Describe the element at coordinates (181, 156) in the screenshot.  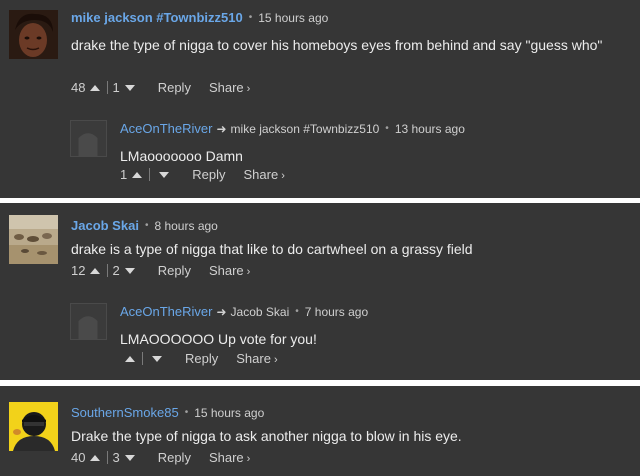
I see `comment-text: LMaooooooo Damn` at that location.